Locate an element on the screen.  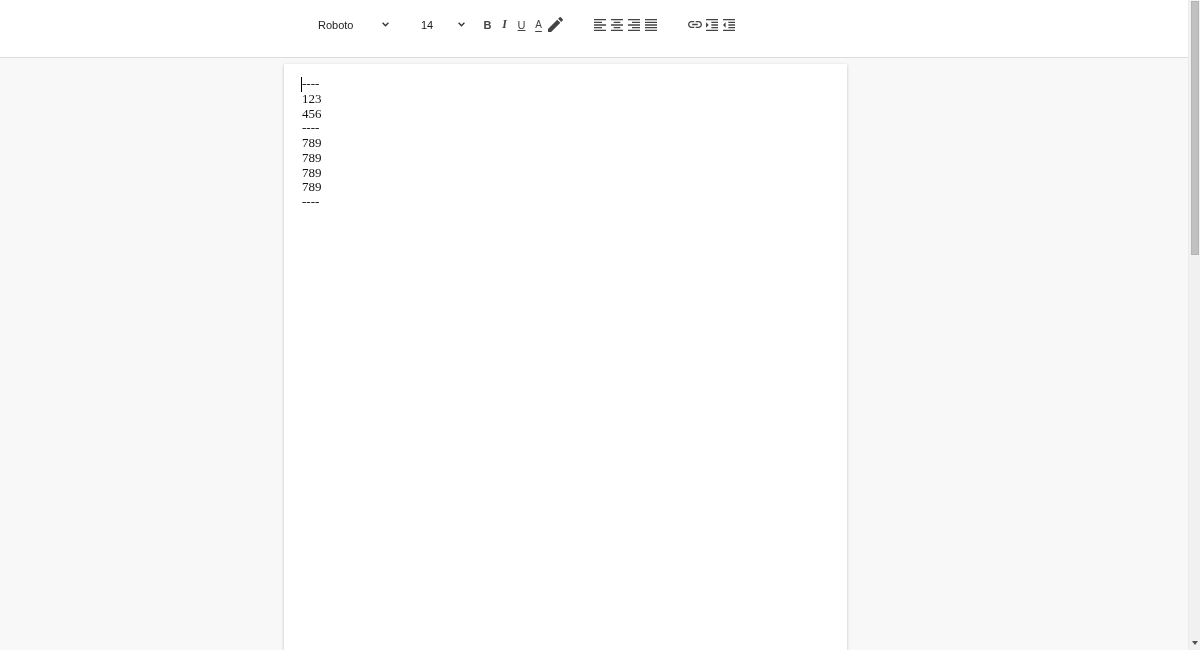
pencil-icon is located at coordinates (555, 24).